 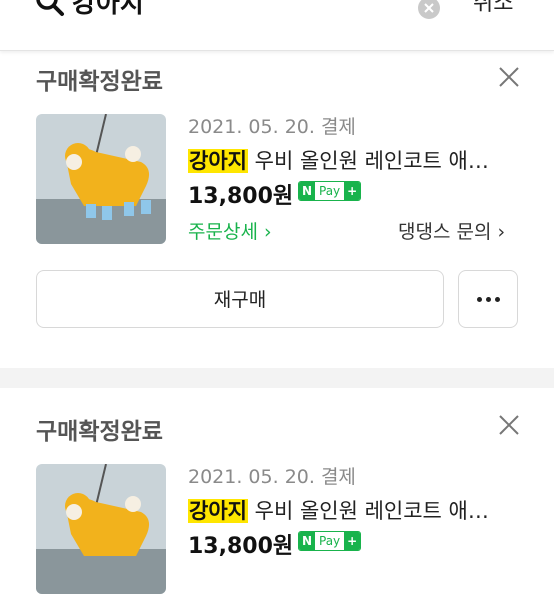 I want to click on search-input: 강아지, so click(x=108, y=10).